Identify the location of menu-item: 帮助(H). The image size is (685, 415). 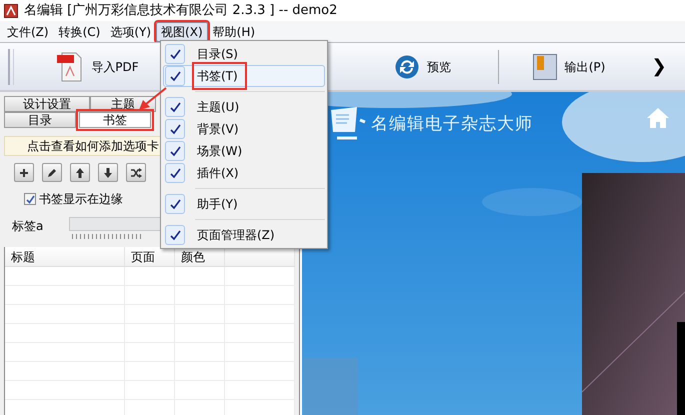
(234, 32).